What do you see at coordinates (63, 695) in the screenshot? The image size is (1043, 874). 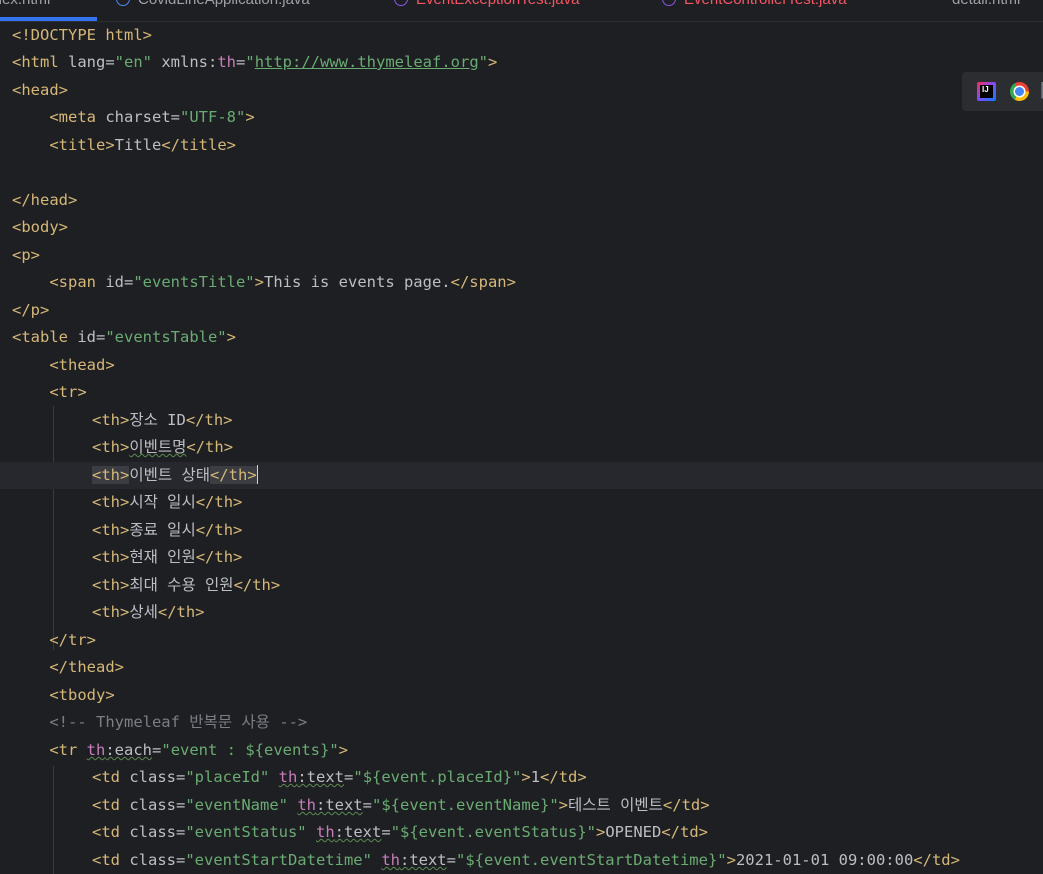 I see `code-line-25: <tbody>` at bounding box center [63, 695].